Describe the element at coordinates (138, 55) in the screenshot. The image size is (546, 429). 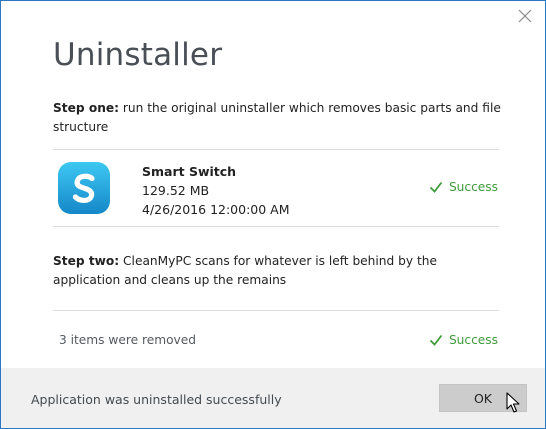
I see `dialog-title: Uninstaller` at that location.